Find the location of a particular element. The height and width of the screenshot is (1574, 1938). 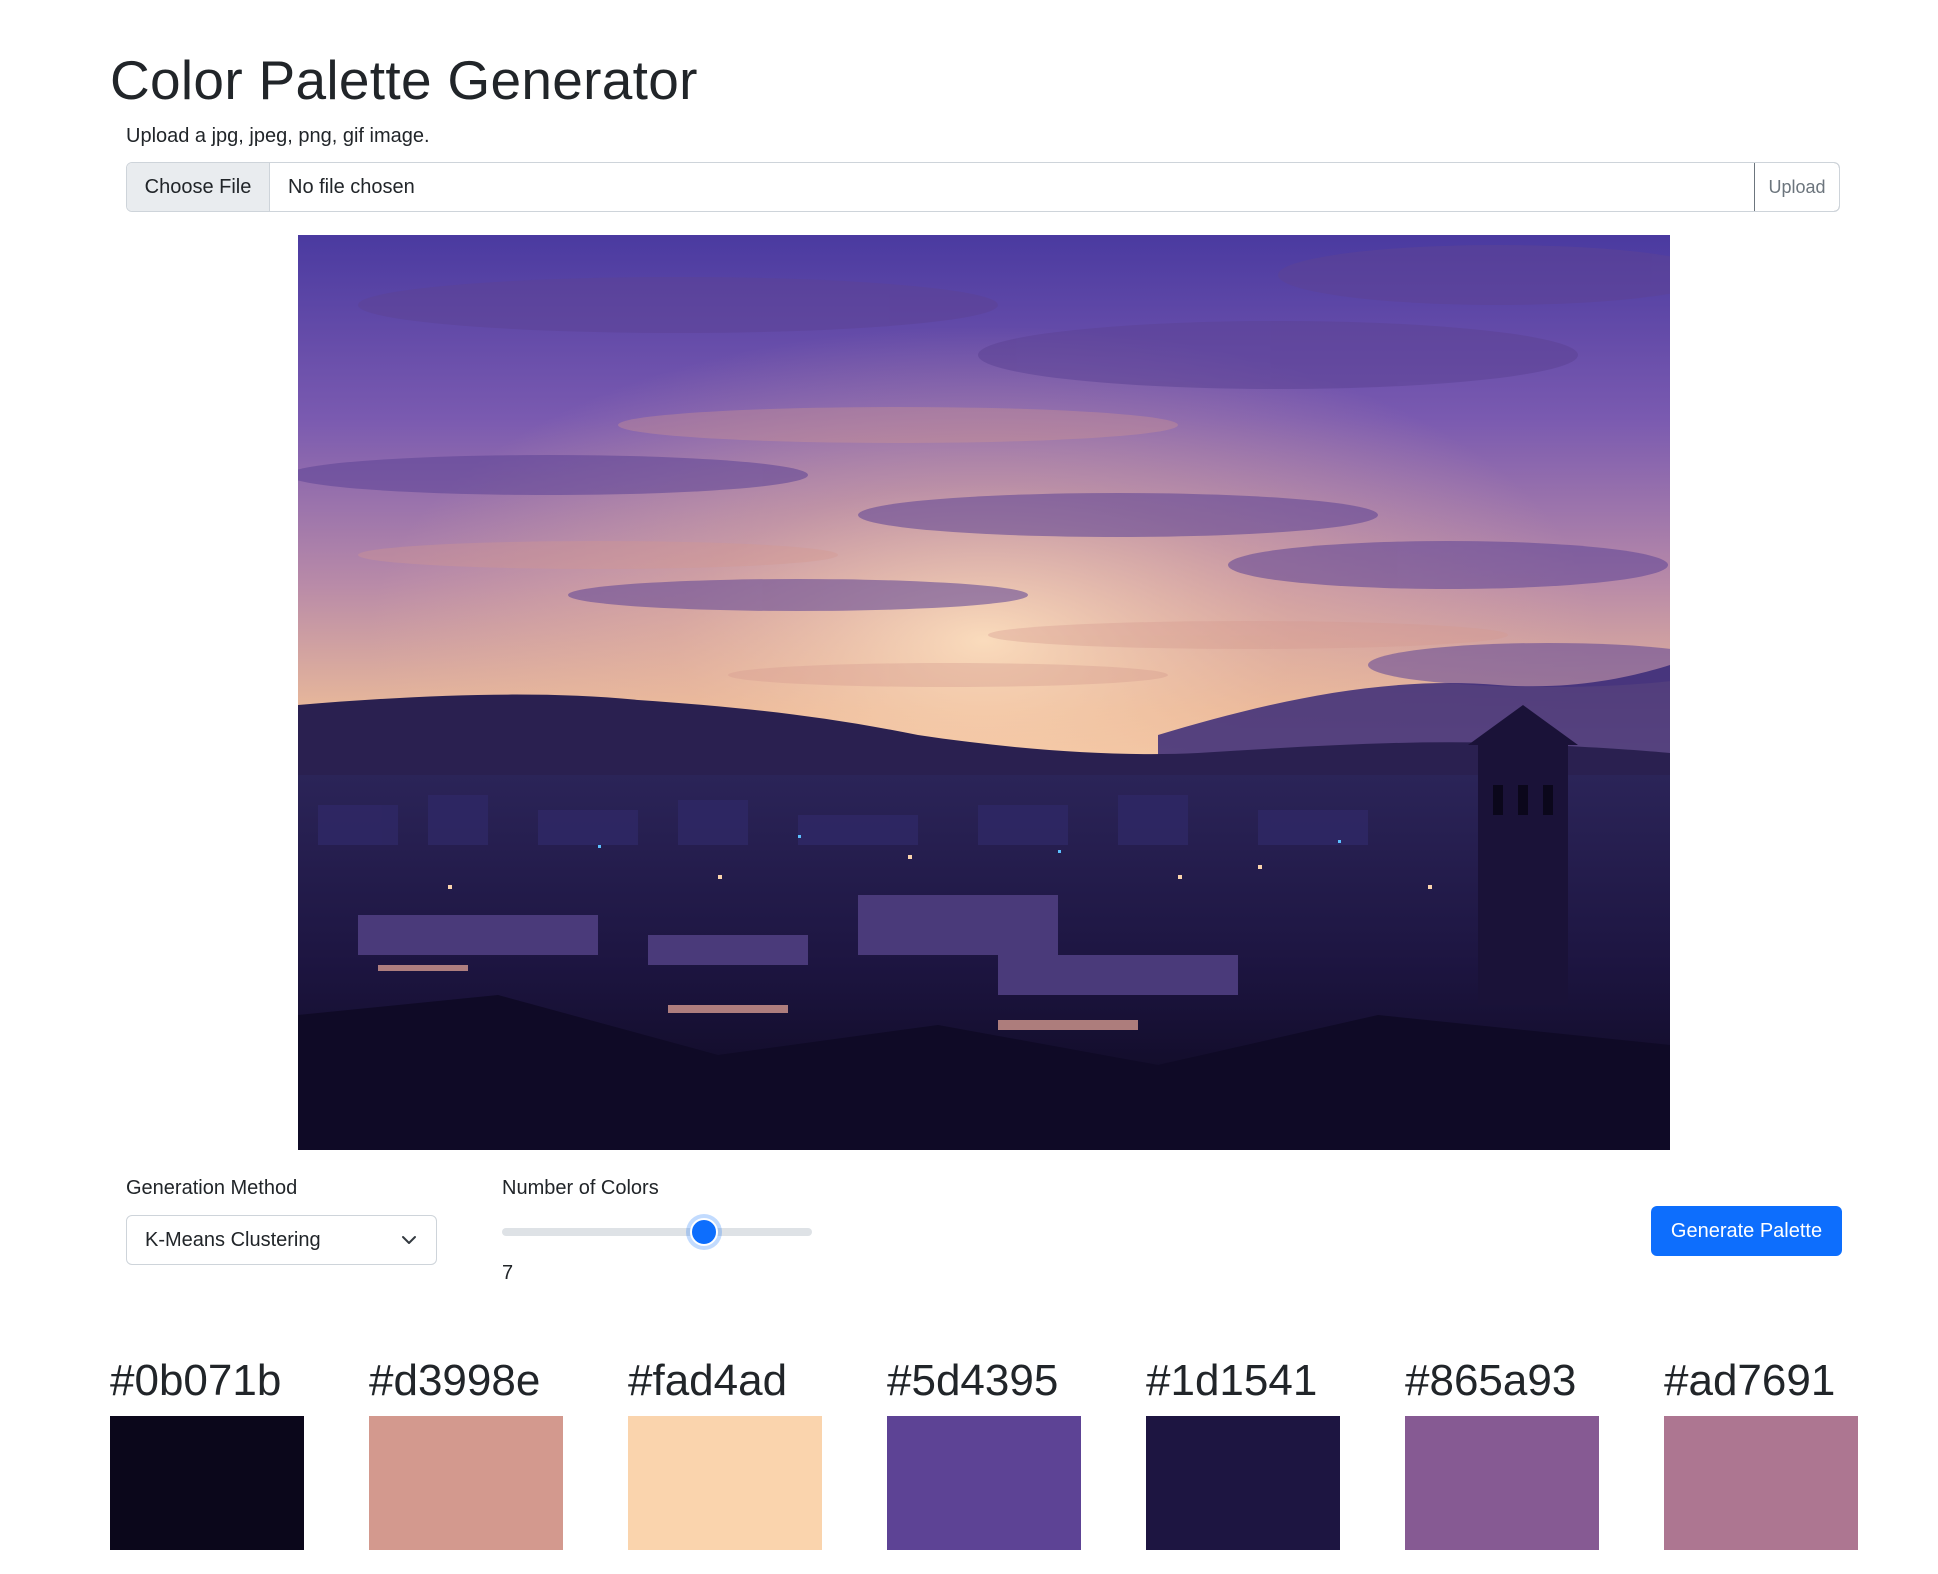

file-status-text: No file chosen is located at coordinates (1012, 187).